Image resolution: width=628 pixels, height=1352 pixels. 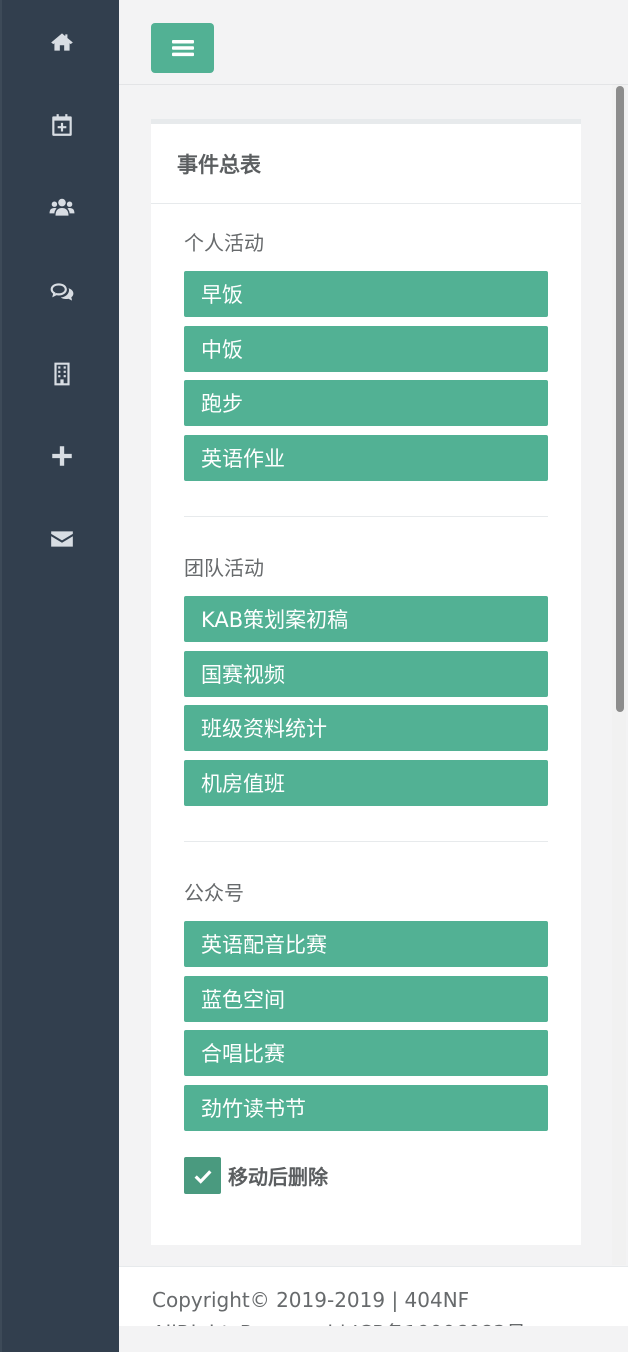 I want to click on top-navbar, so click(x=373, y=42).